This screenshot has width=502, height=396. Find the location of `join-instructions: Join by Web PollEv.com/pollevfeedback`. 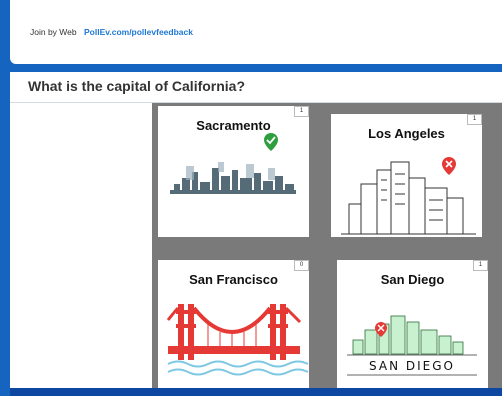

join-instructions: Join by Web PollEv.com/pollevfeedback is located at coordinates (111, 32).